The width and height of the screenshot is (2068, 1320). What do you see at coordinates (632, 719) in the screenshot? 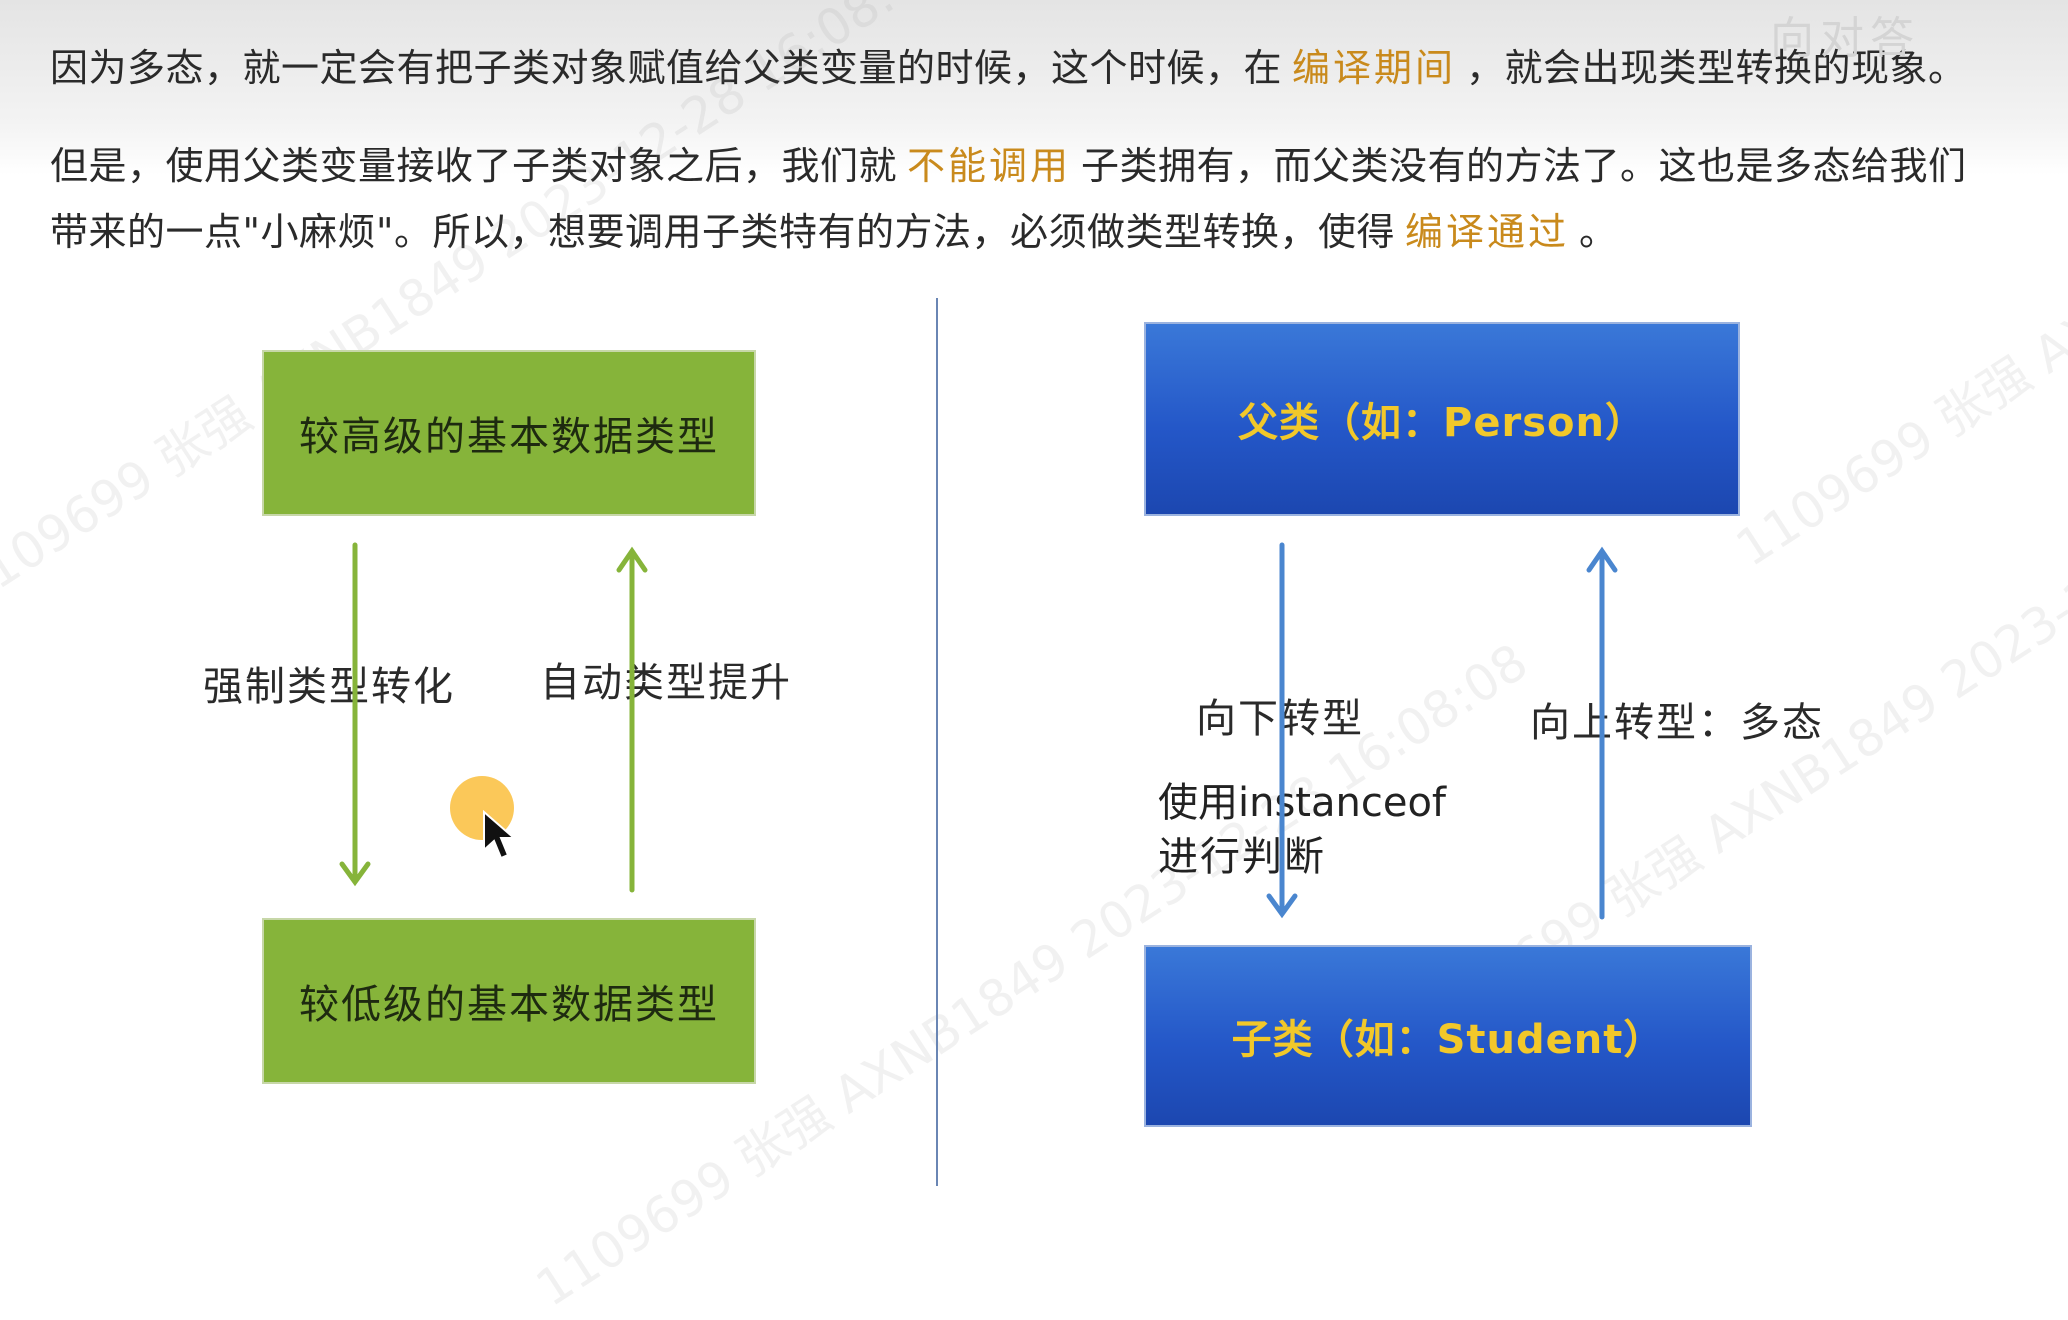
I see `auto-promotion-arrow` at bounding box center [632, 719].